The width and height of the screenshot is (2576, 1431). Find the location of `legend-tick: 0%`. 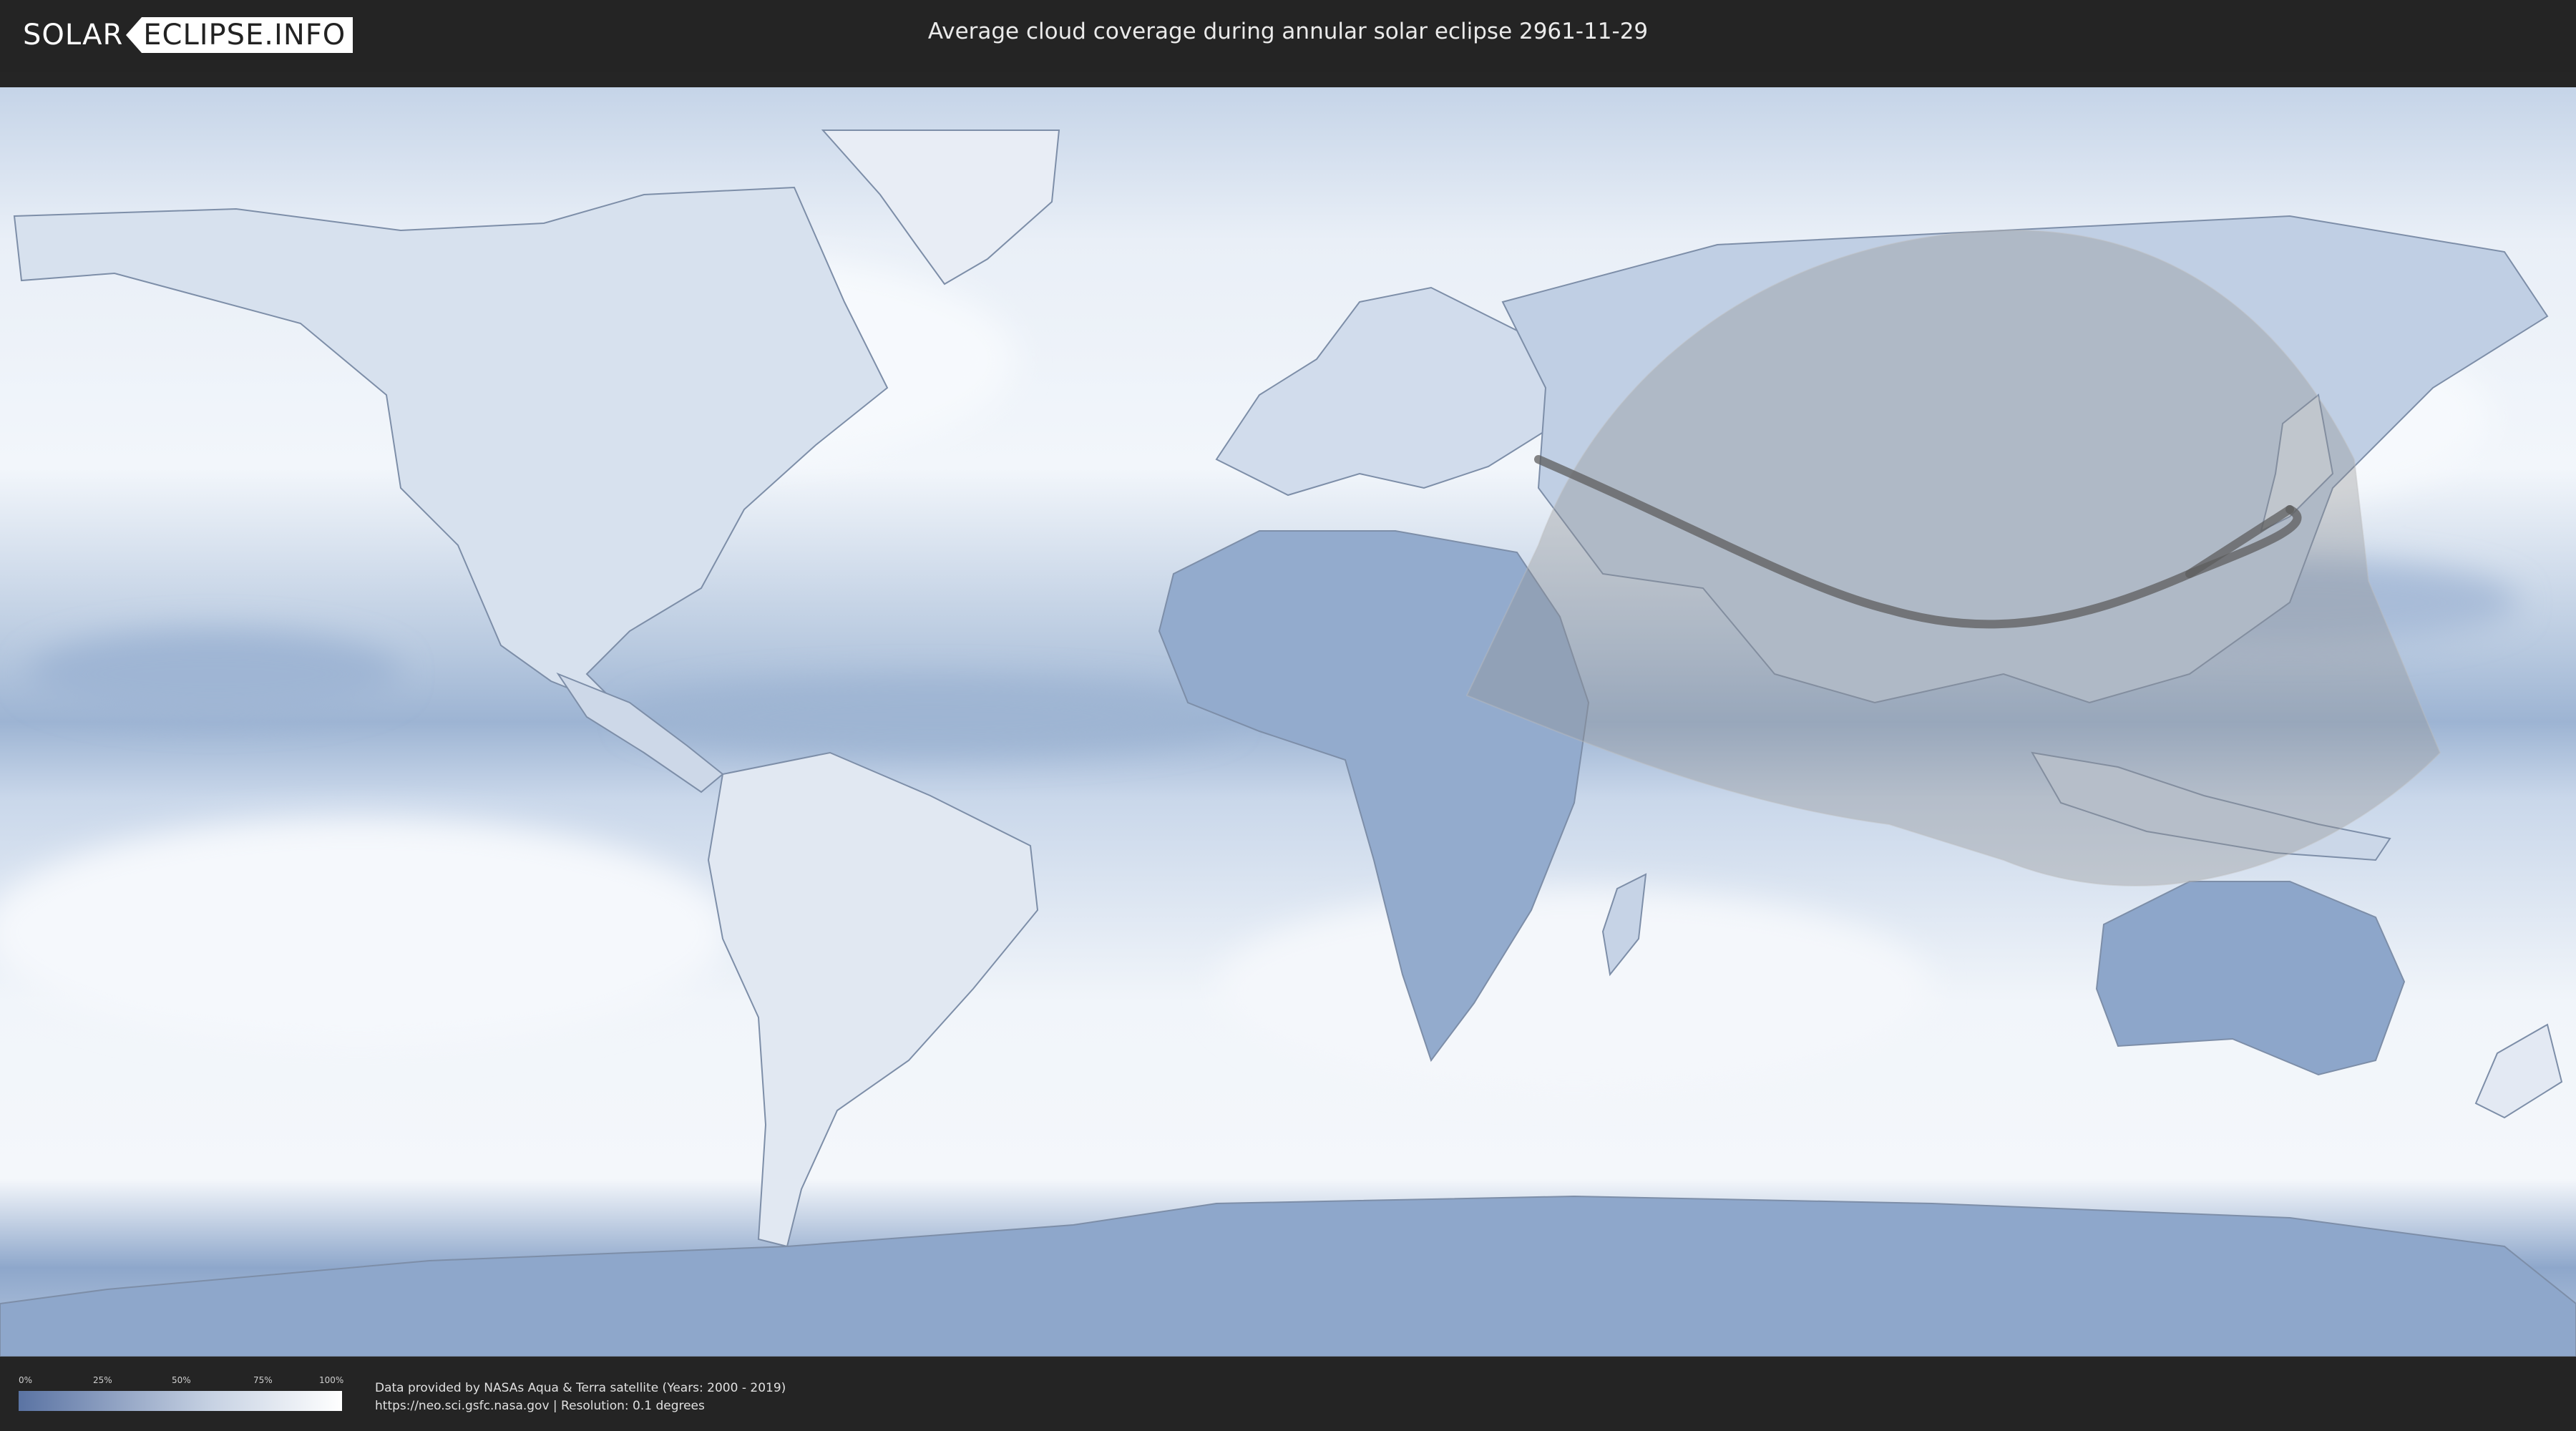

legend-tick: 0% is located at coordinates (26, 1380).